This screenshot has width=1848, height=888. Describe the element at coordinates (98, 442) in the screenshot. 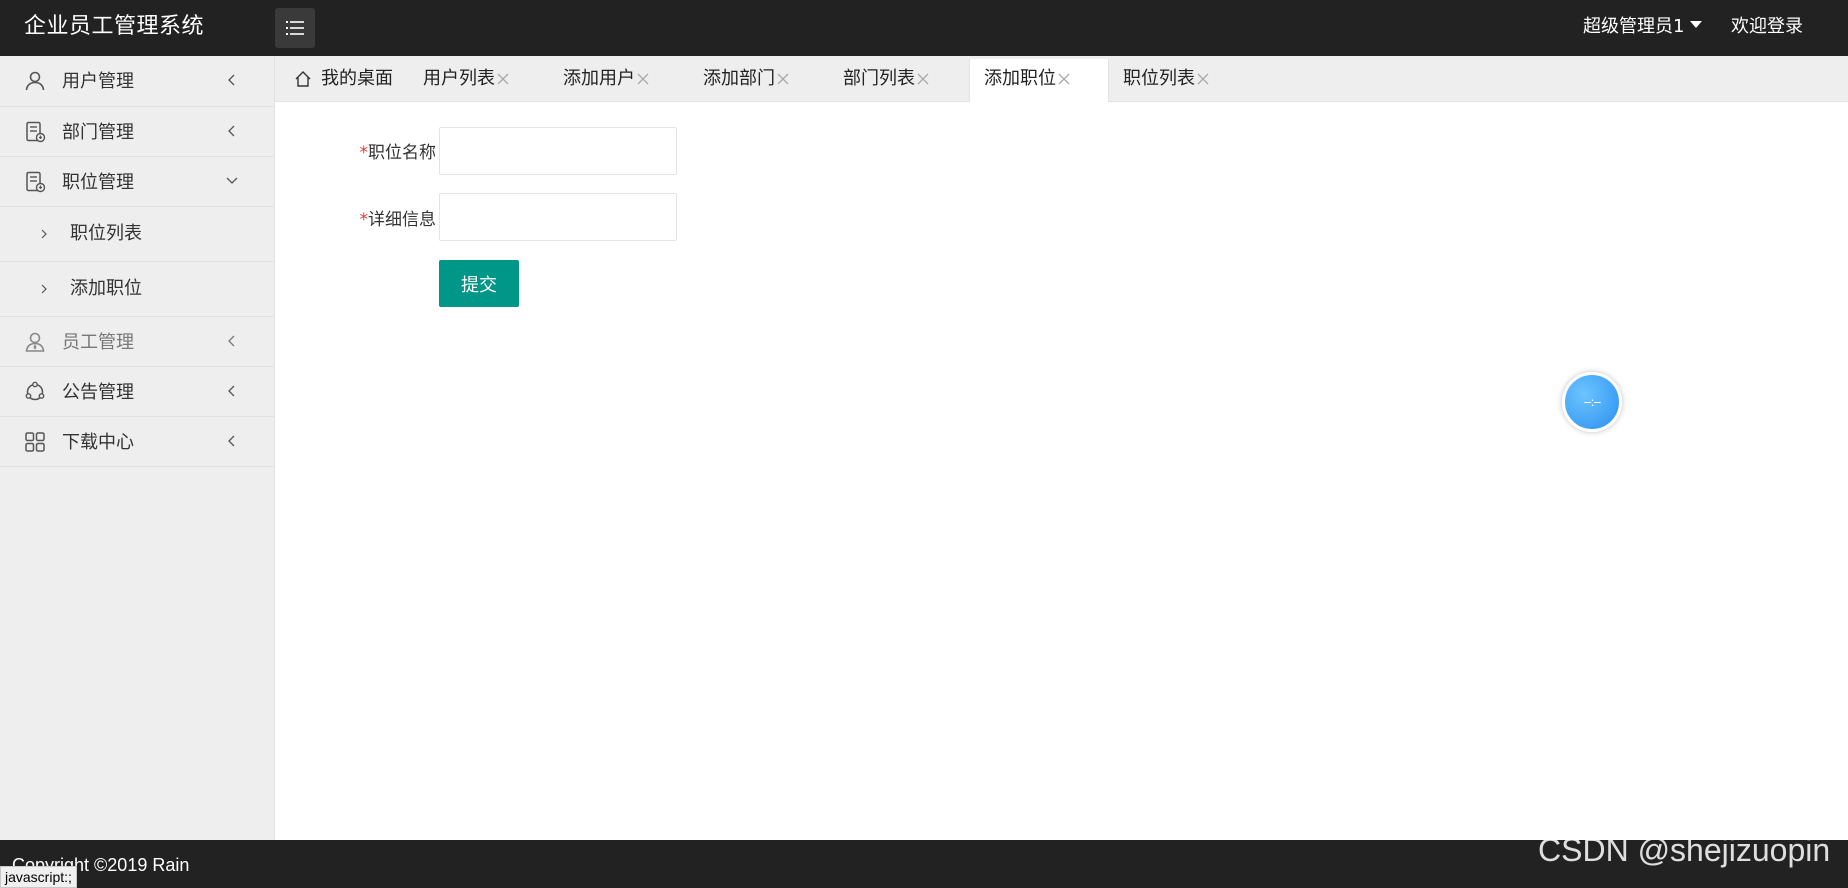

I see `sidebar-item-label: 下载中心` at that location.